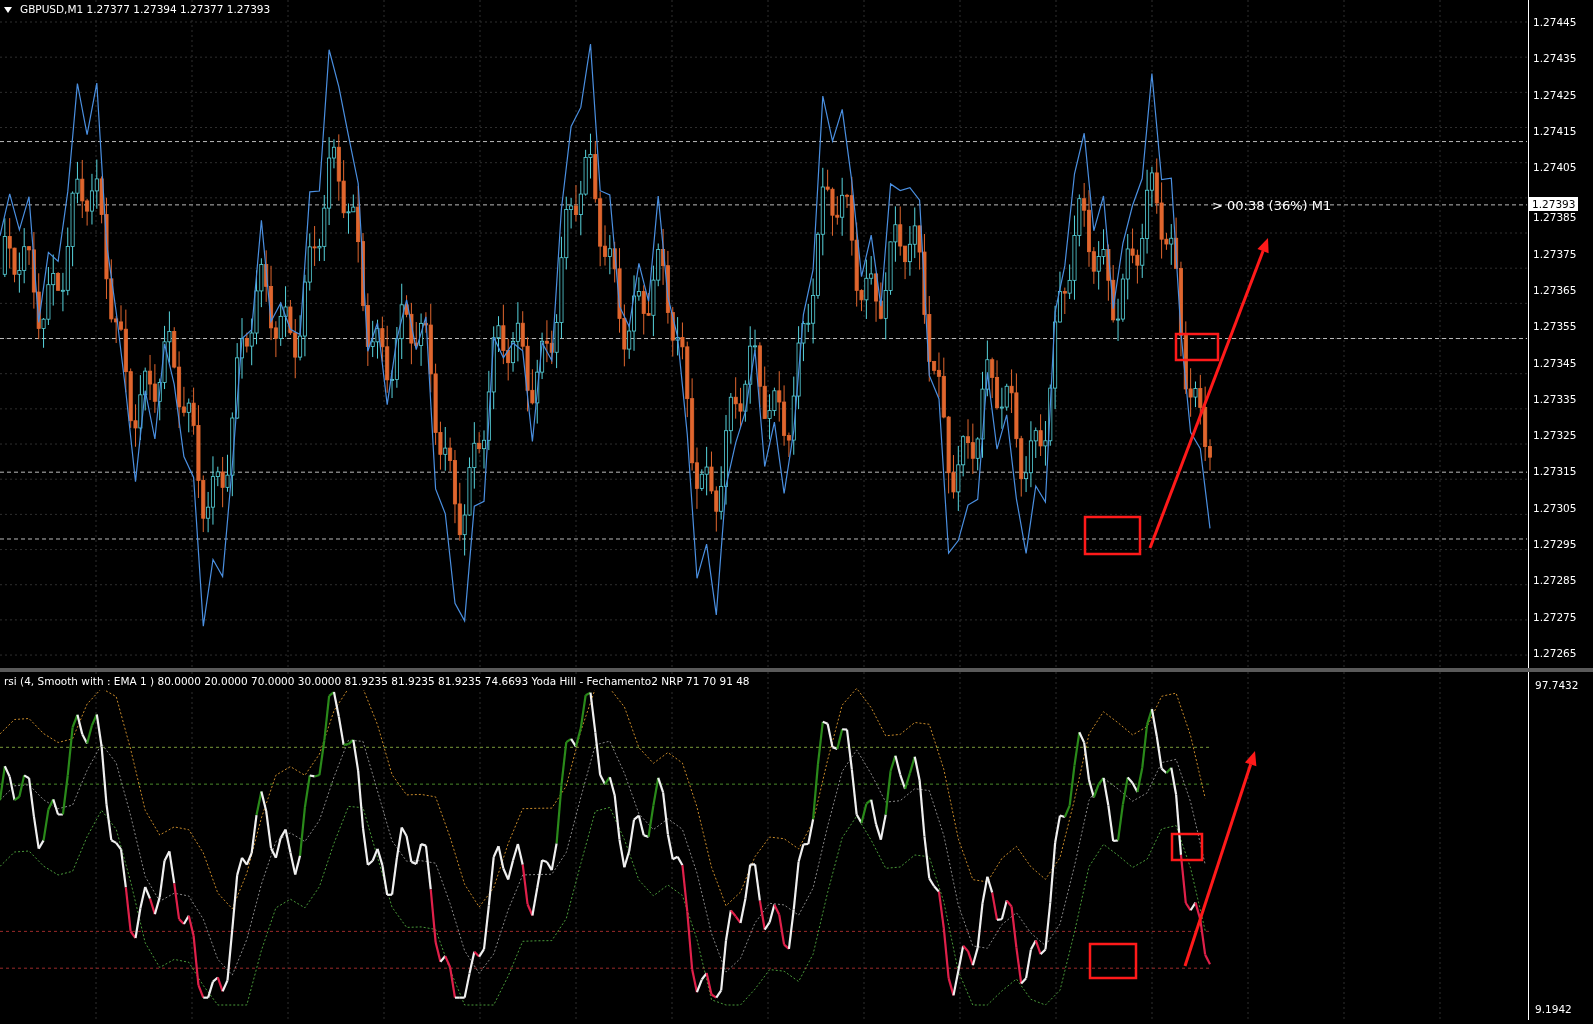 The height and width of the screenshot is (1024, 1593). What do you see at coordinates (1555, 130) in the screenshot?
I see `axis-label: 1.27415` at bounding box center [1555, 130].